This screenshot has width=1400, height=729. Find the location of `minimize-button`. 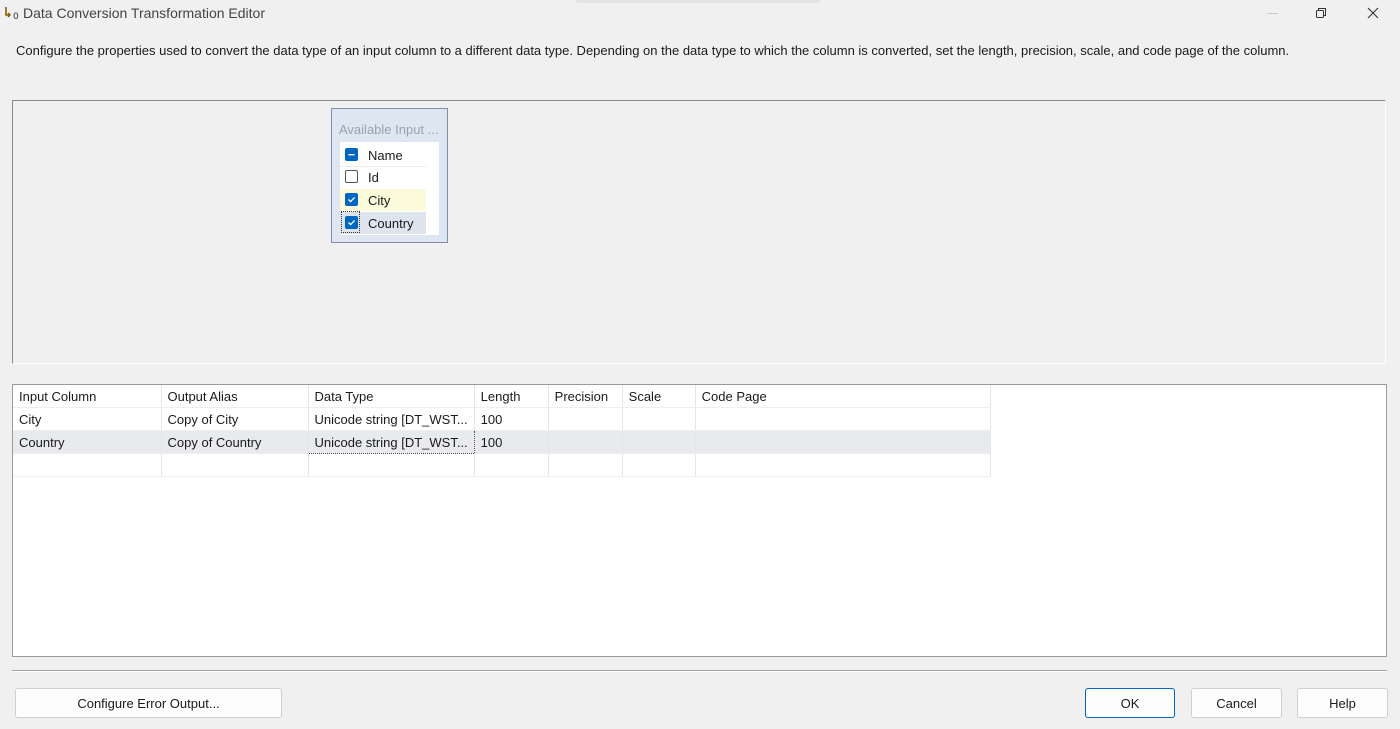

minimize-button is located at coordinates (1273, 13).